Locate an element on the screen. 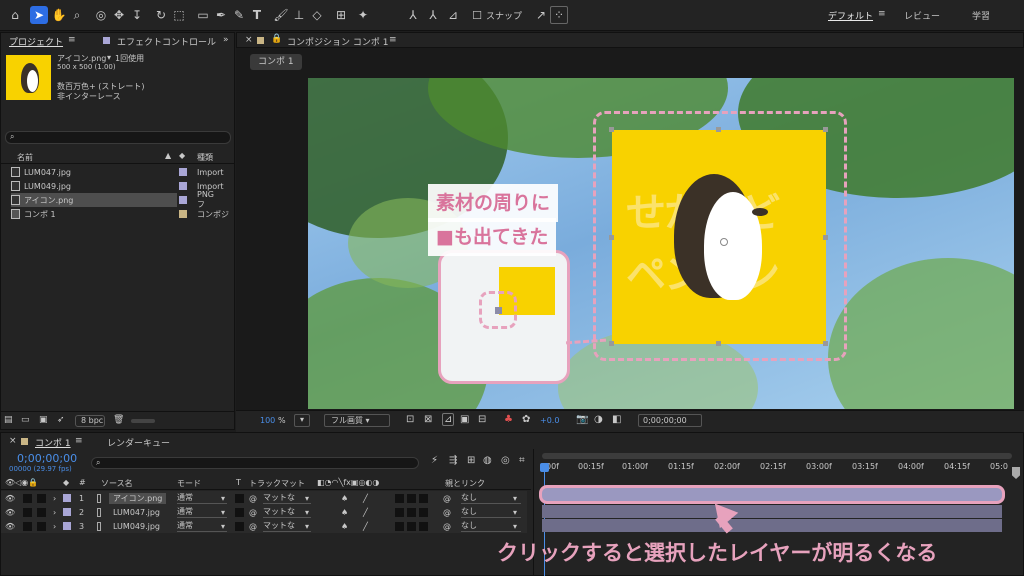  workspace-learn: 学習 is located at coordinates (981, 15).